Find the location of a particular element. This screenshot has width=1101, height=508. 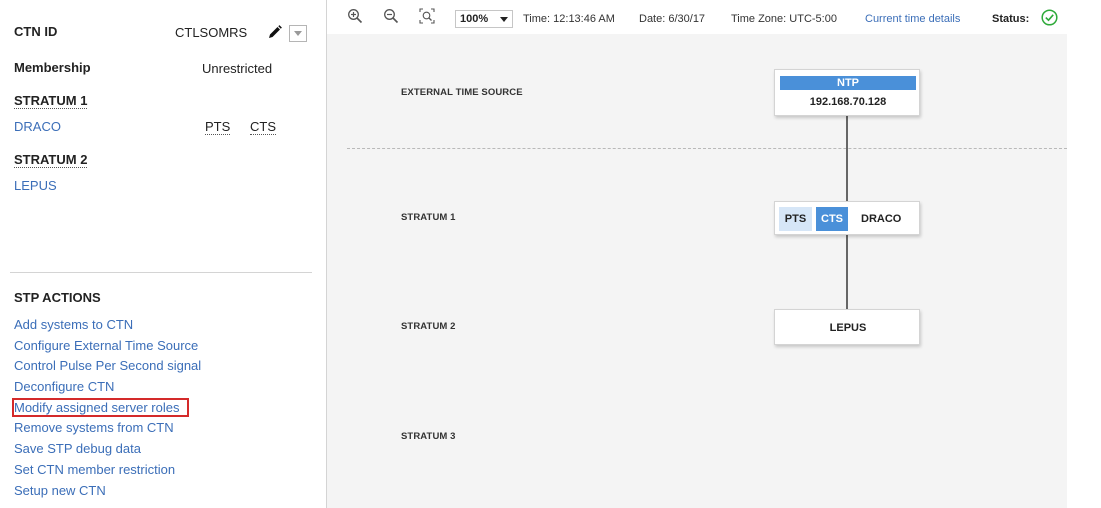

tier-divider is located at coordinates (707, 148).